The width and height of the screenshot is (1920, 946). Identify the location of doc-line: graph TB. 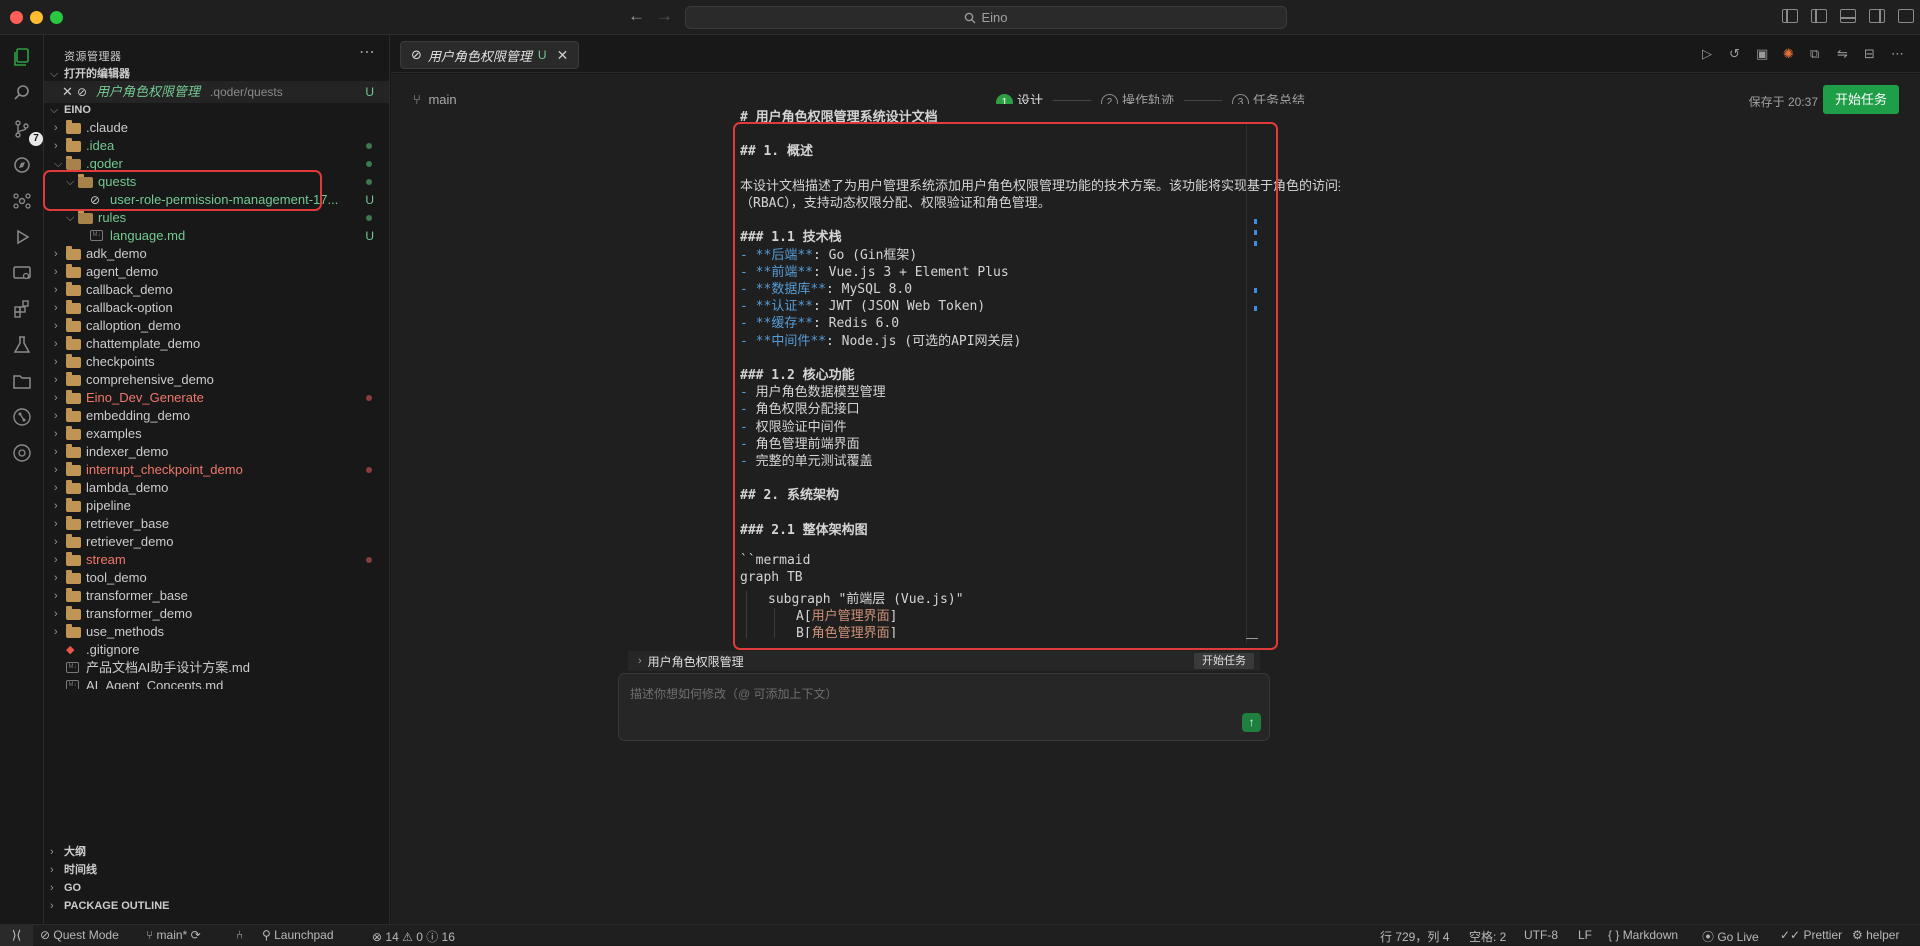
(771, 578).